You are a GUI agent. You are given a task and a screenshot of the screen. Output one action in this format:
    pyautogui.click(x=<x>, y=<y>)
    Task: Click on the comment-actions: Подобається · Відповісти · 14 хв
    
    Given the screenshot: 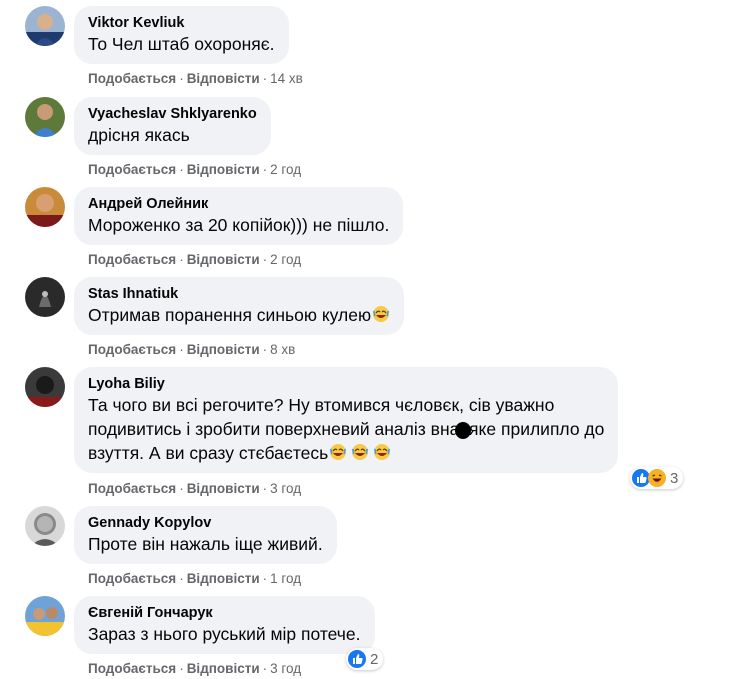 What is the action you would take?
    pyautogui.click(x=195, y=79)
    